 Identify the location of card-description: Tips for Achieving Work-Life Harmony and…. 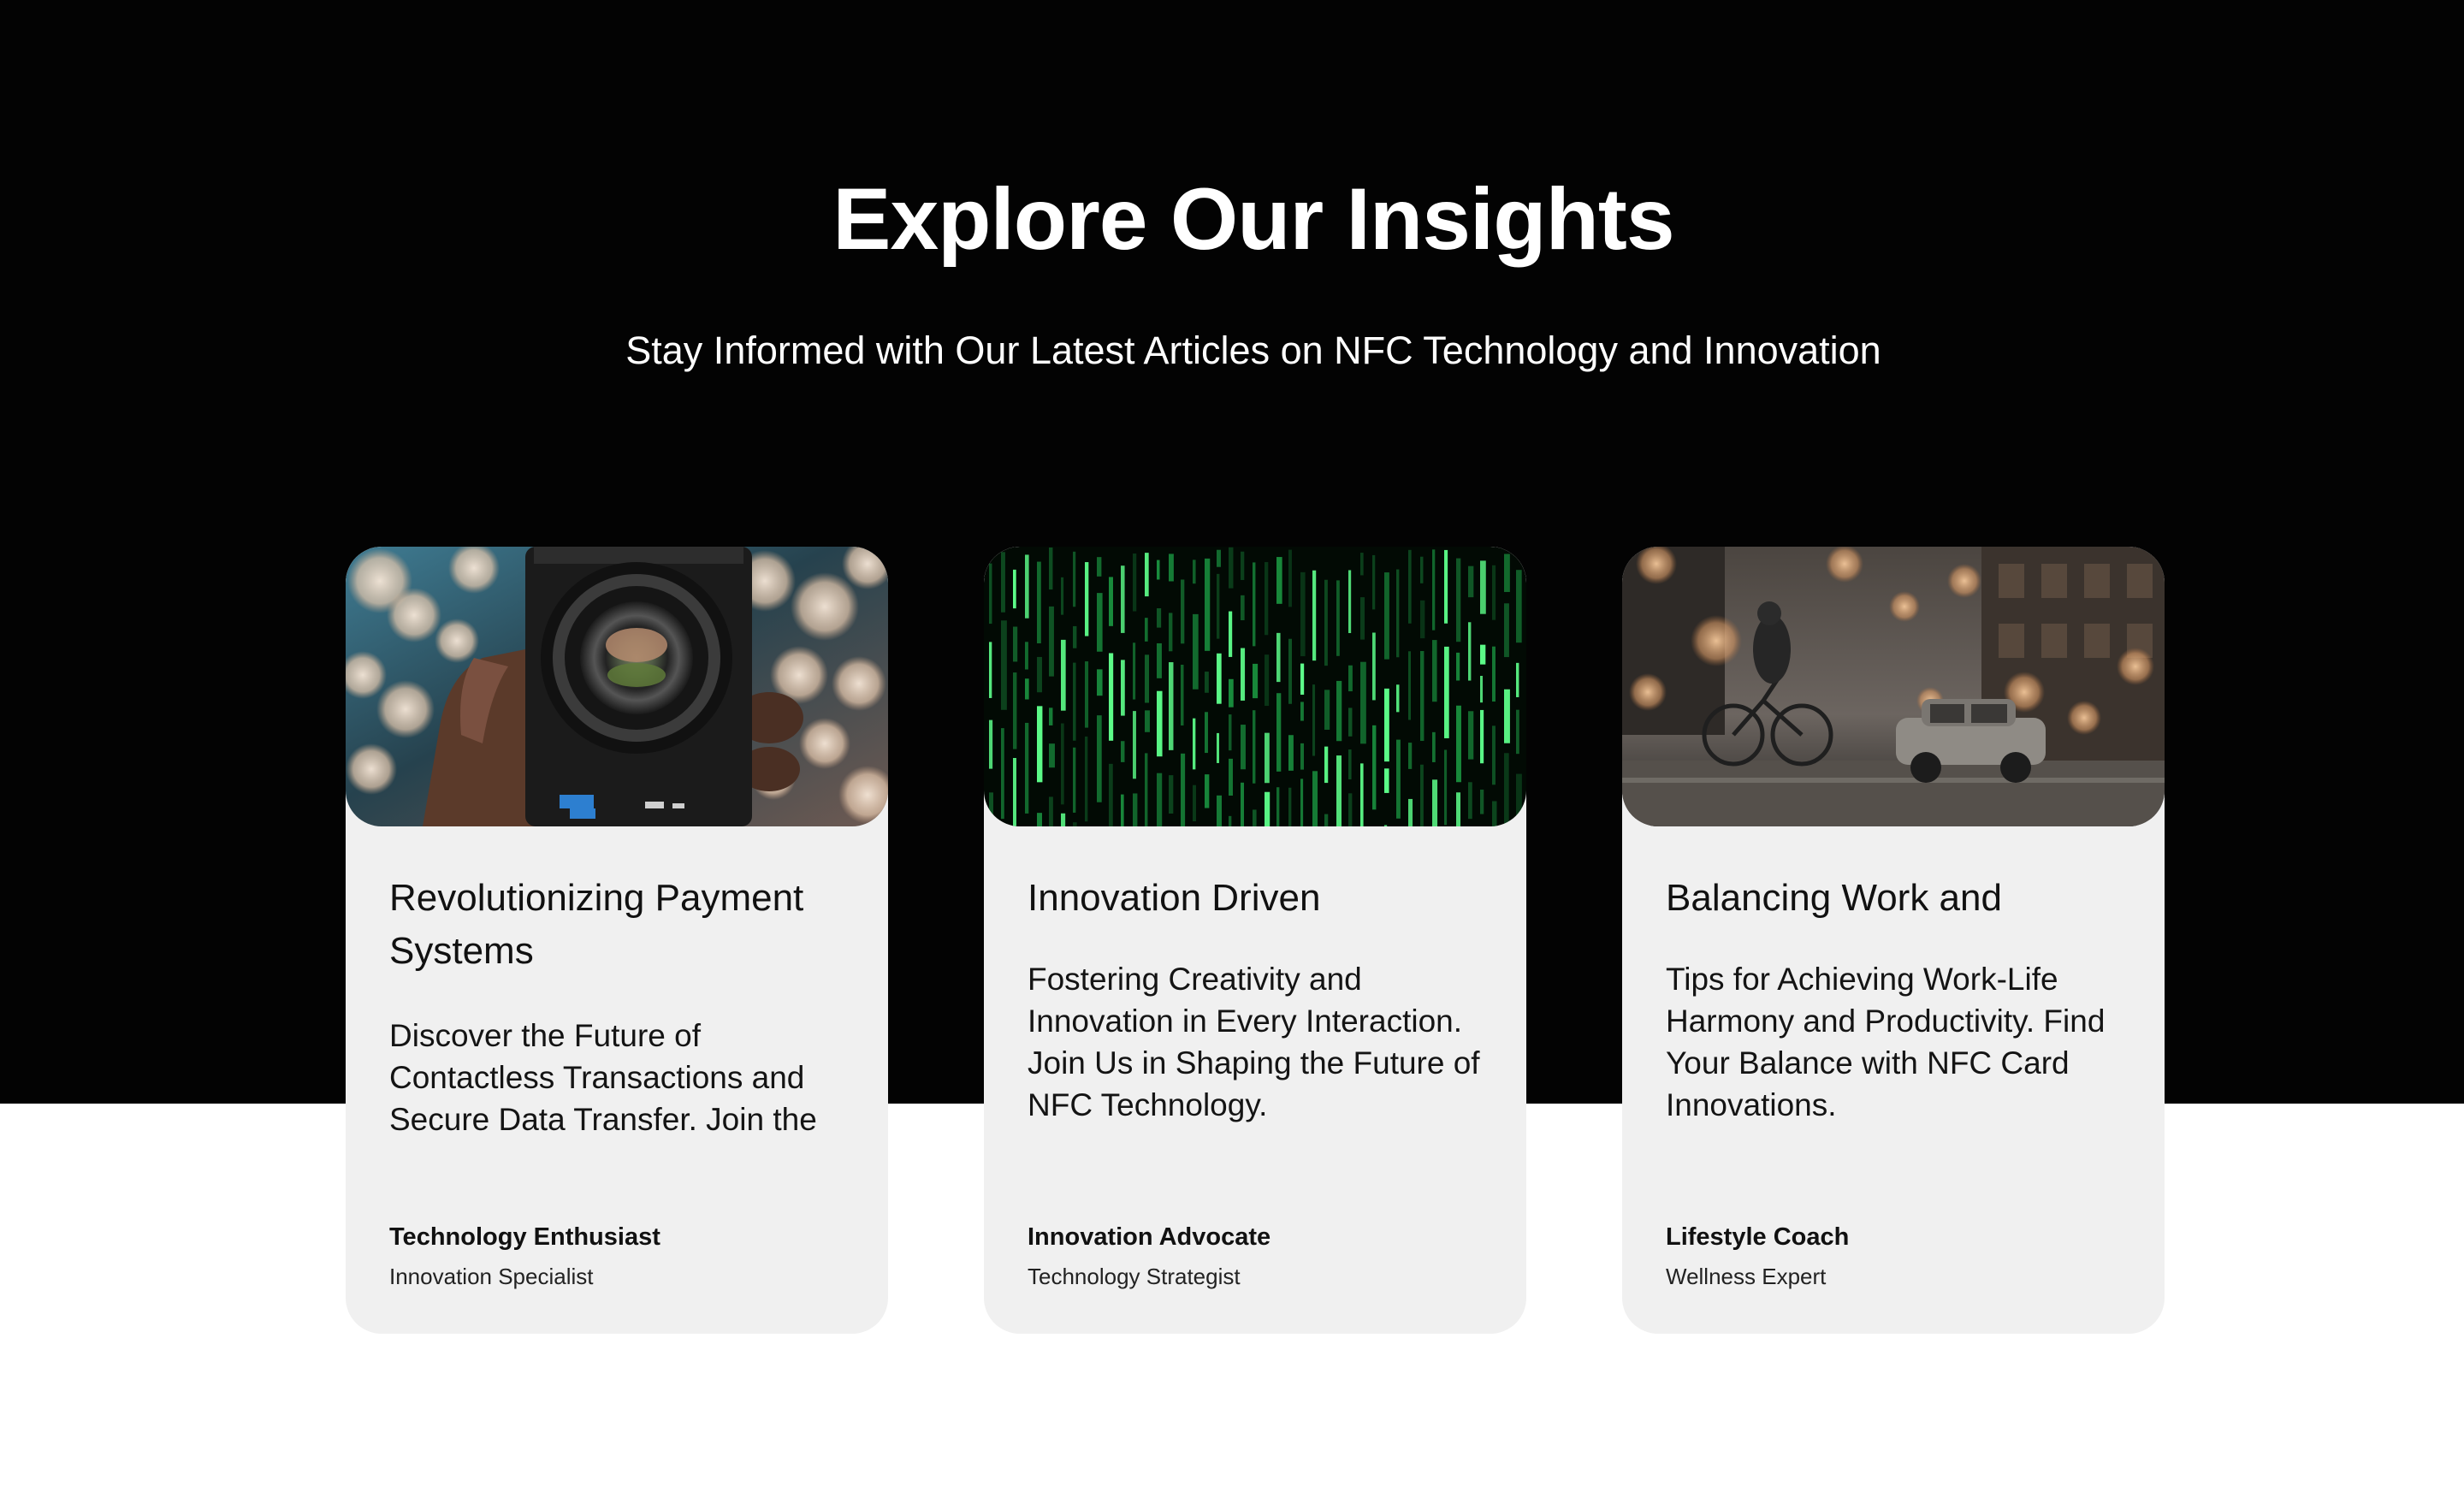
(1886, 1042).